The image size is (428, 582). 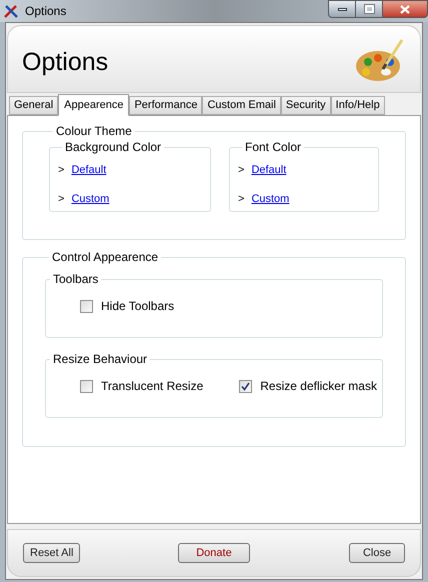 I want to click on tab: Security, so click(x=305, y=105).